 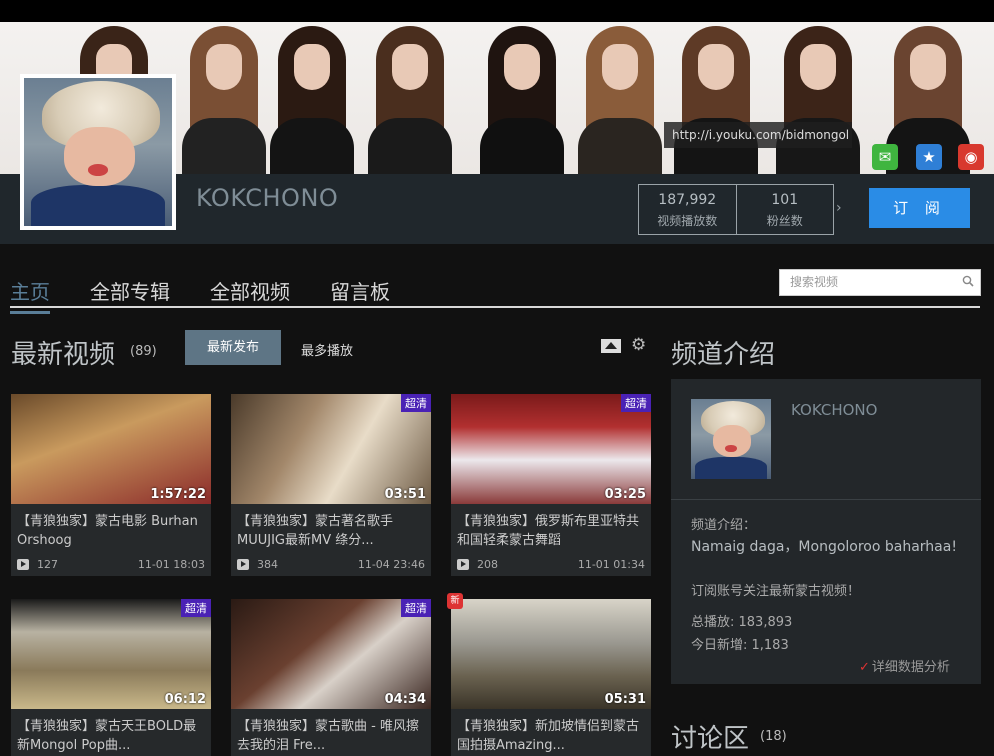 What do you see at coordinates (497, 11) in the screenshot?
I see `top-strip` at bounding box center [497, 11].